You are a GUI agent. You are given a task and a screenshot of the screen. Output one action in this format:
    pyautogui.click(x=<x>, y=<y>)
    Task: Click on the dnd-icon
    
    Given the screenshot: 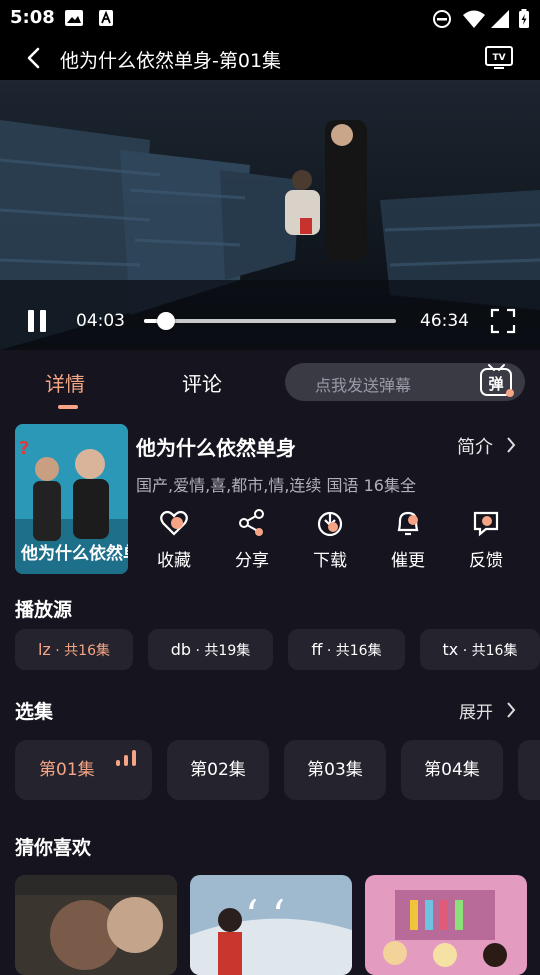 What is the action you would take?
    pyautogui.click(x=442, y=19)
    